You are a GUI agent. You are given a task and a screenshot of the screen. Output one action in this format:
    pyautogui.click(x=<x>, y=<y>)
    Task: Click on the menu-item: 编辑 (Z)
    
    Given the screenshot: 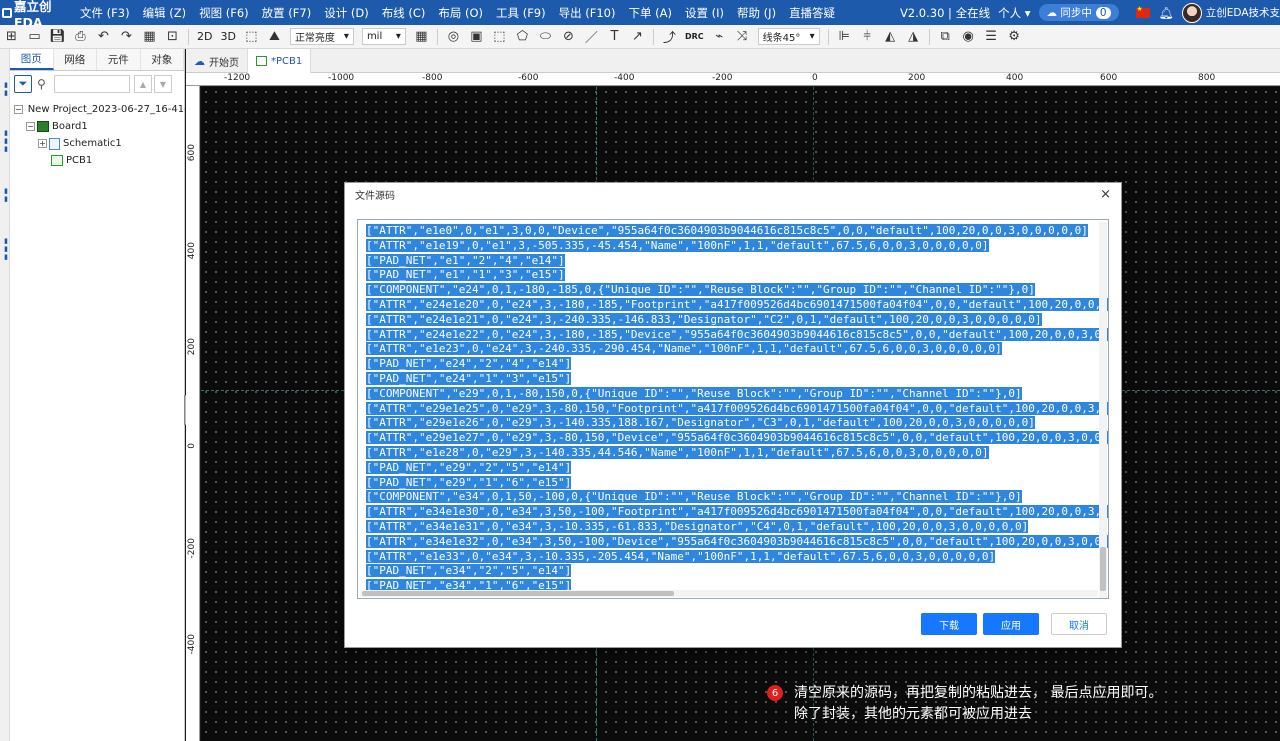 What is the action you would take?
    pyautogui.click(x=165, y=13)
    